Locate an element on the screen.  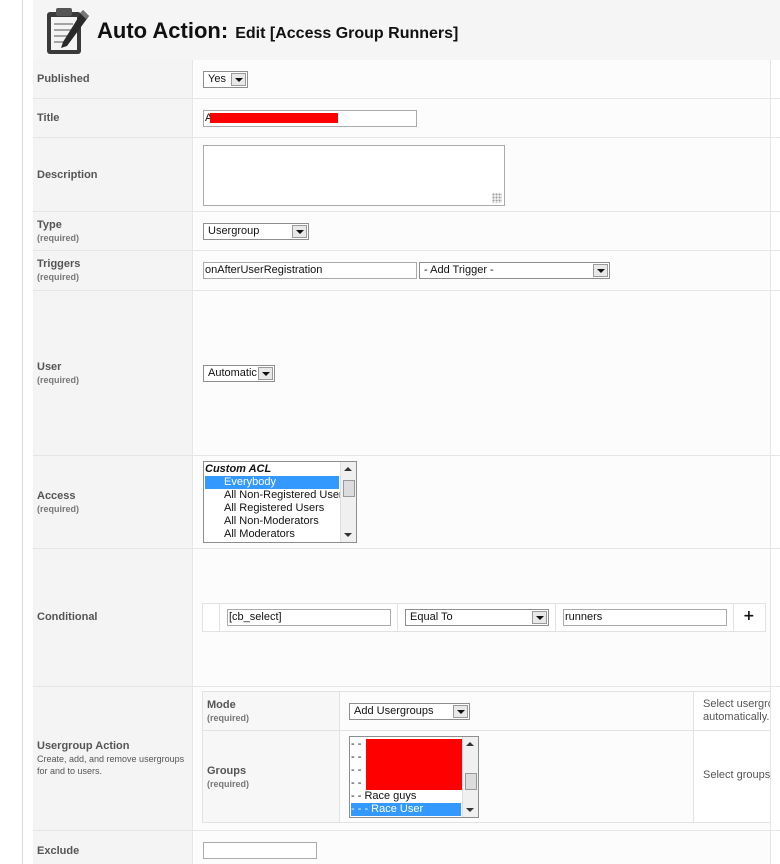
user-select: Automatic is located at coordinates (239, 373).